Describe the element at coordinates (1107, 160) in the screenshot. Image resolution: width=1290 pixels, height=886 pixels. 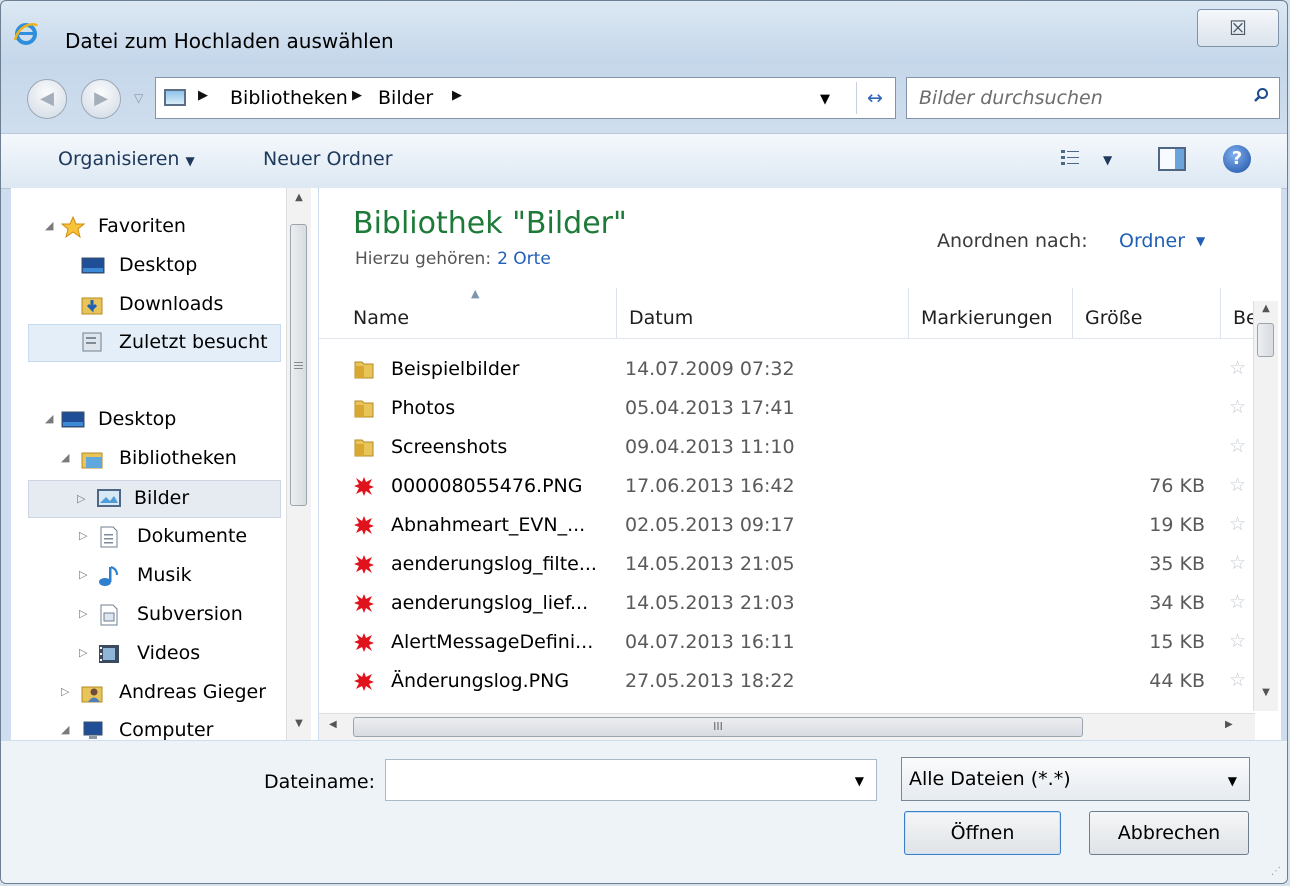
I see `view-options-chevron-icon: ▼` at that location.